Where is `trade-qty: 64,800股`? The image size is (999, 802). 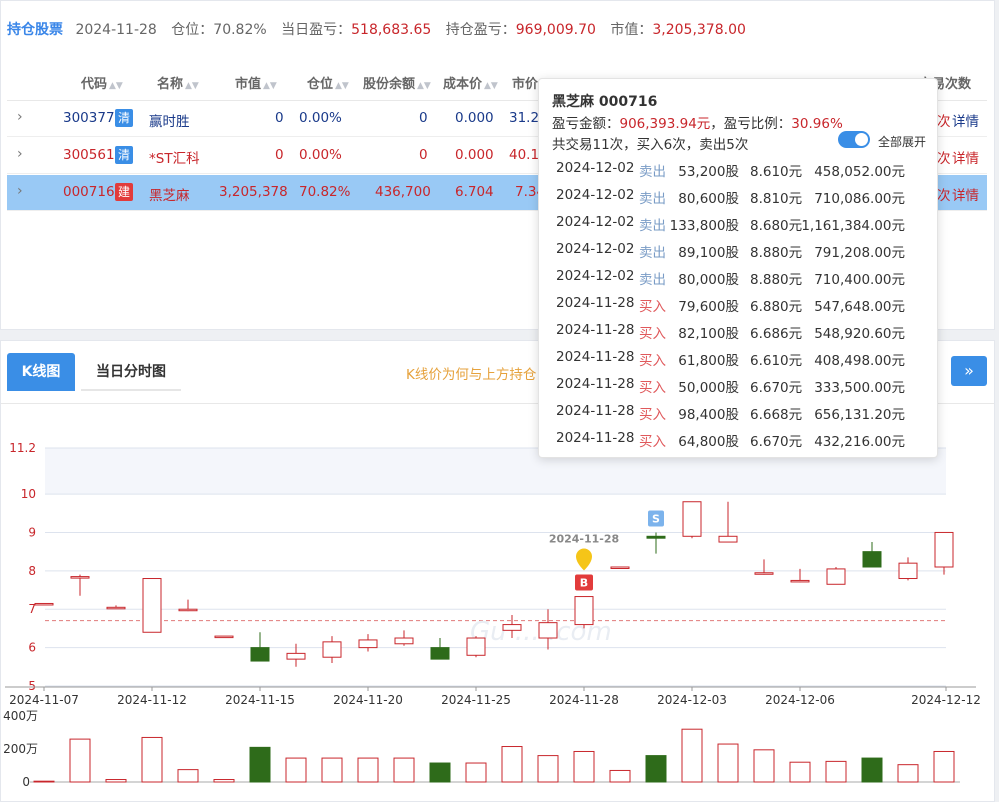 trade-qty: 64,800股 is located at coordinates (708, 442).